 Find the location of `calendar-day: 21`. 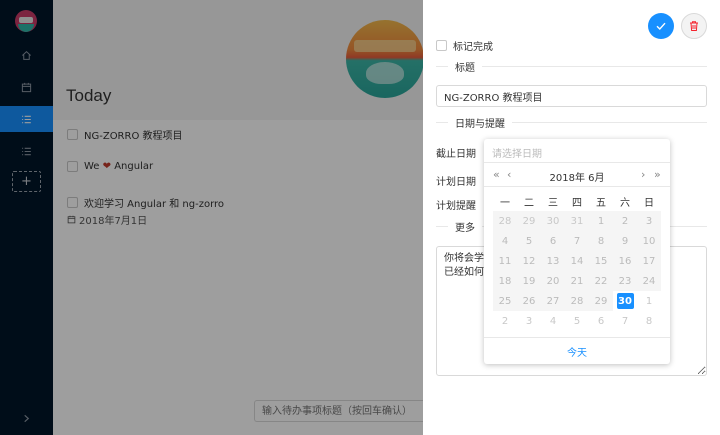

calendar-day: 21 is located at coordinates (577, 281).